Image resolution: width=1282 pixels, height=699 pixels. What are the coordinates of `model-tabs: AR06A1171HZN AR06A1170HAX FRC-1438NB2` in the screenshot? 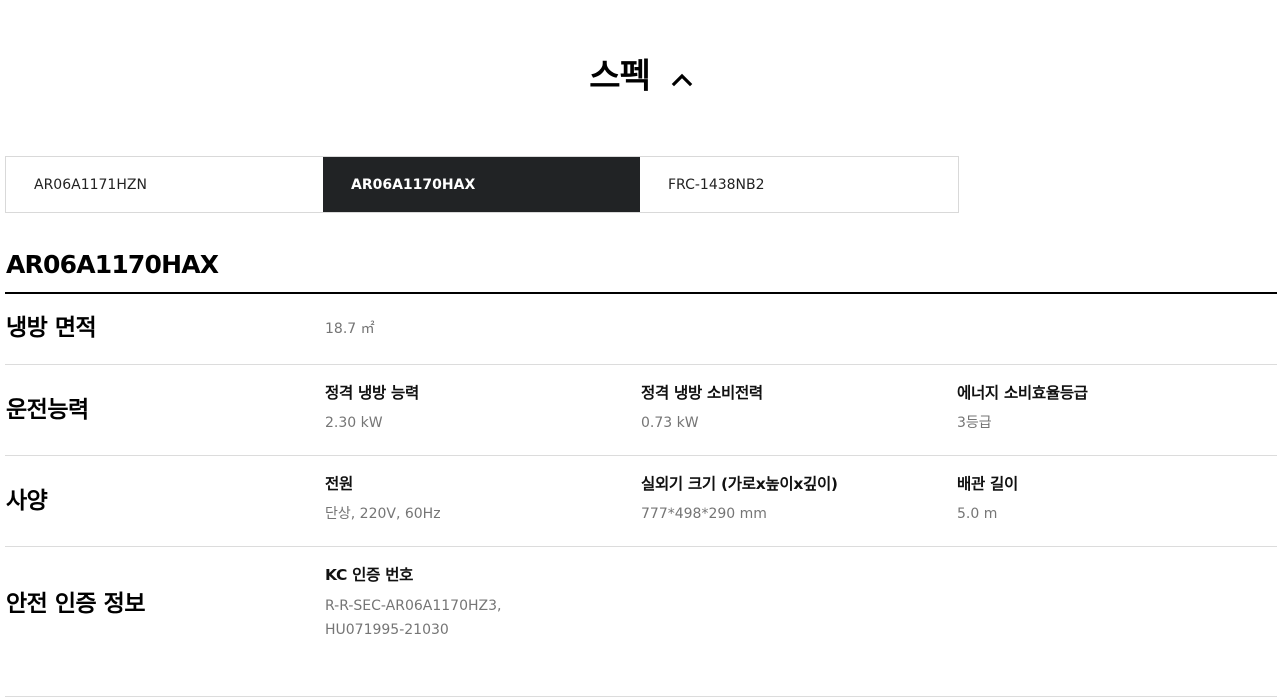 It's located at (482, 184).